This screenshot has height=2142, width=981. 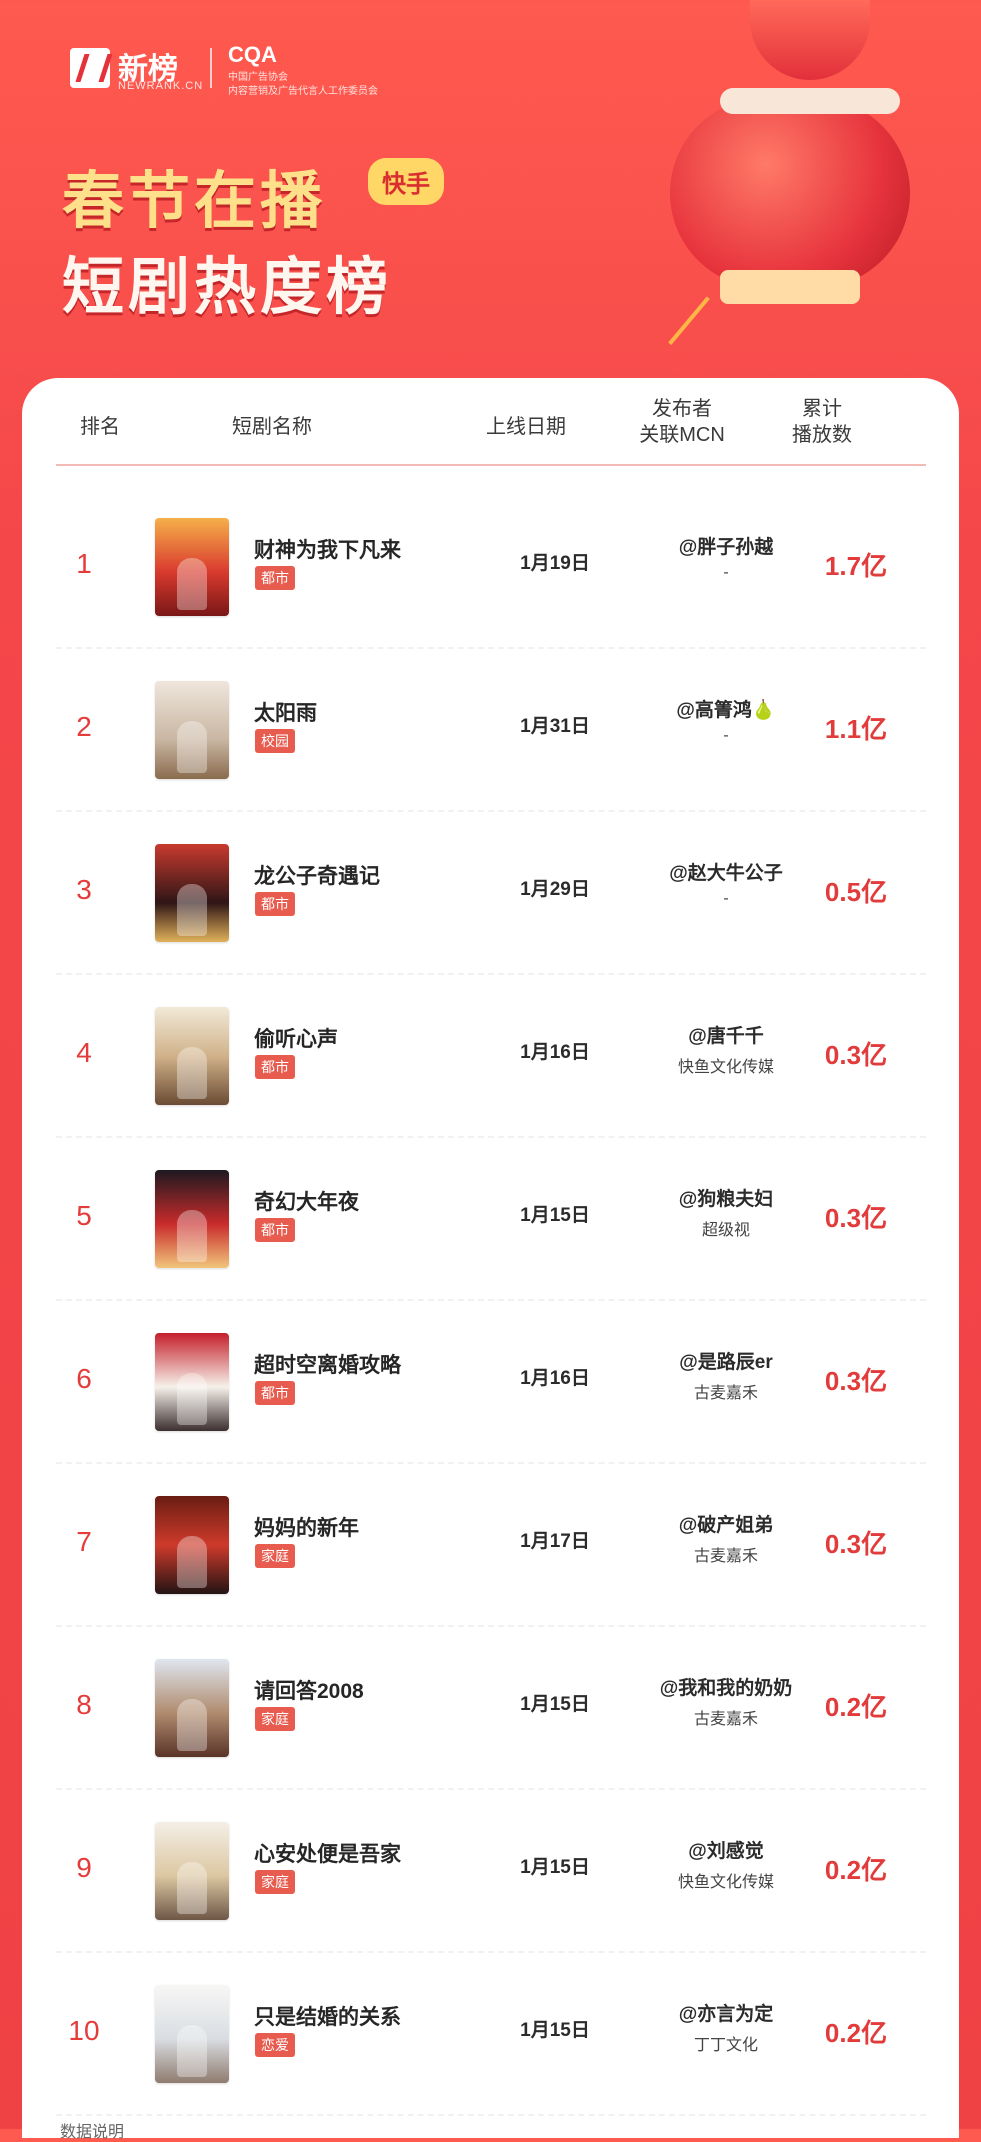 I want to click on lantern-tassel, so click(x=712, y=340).